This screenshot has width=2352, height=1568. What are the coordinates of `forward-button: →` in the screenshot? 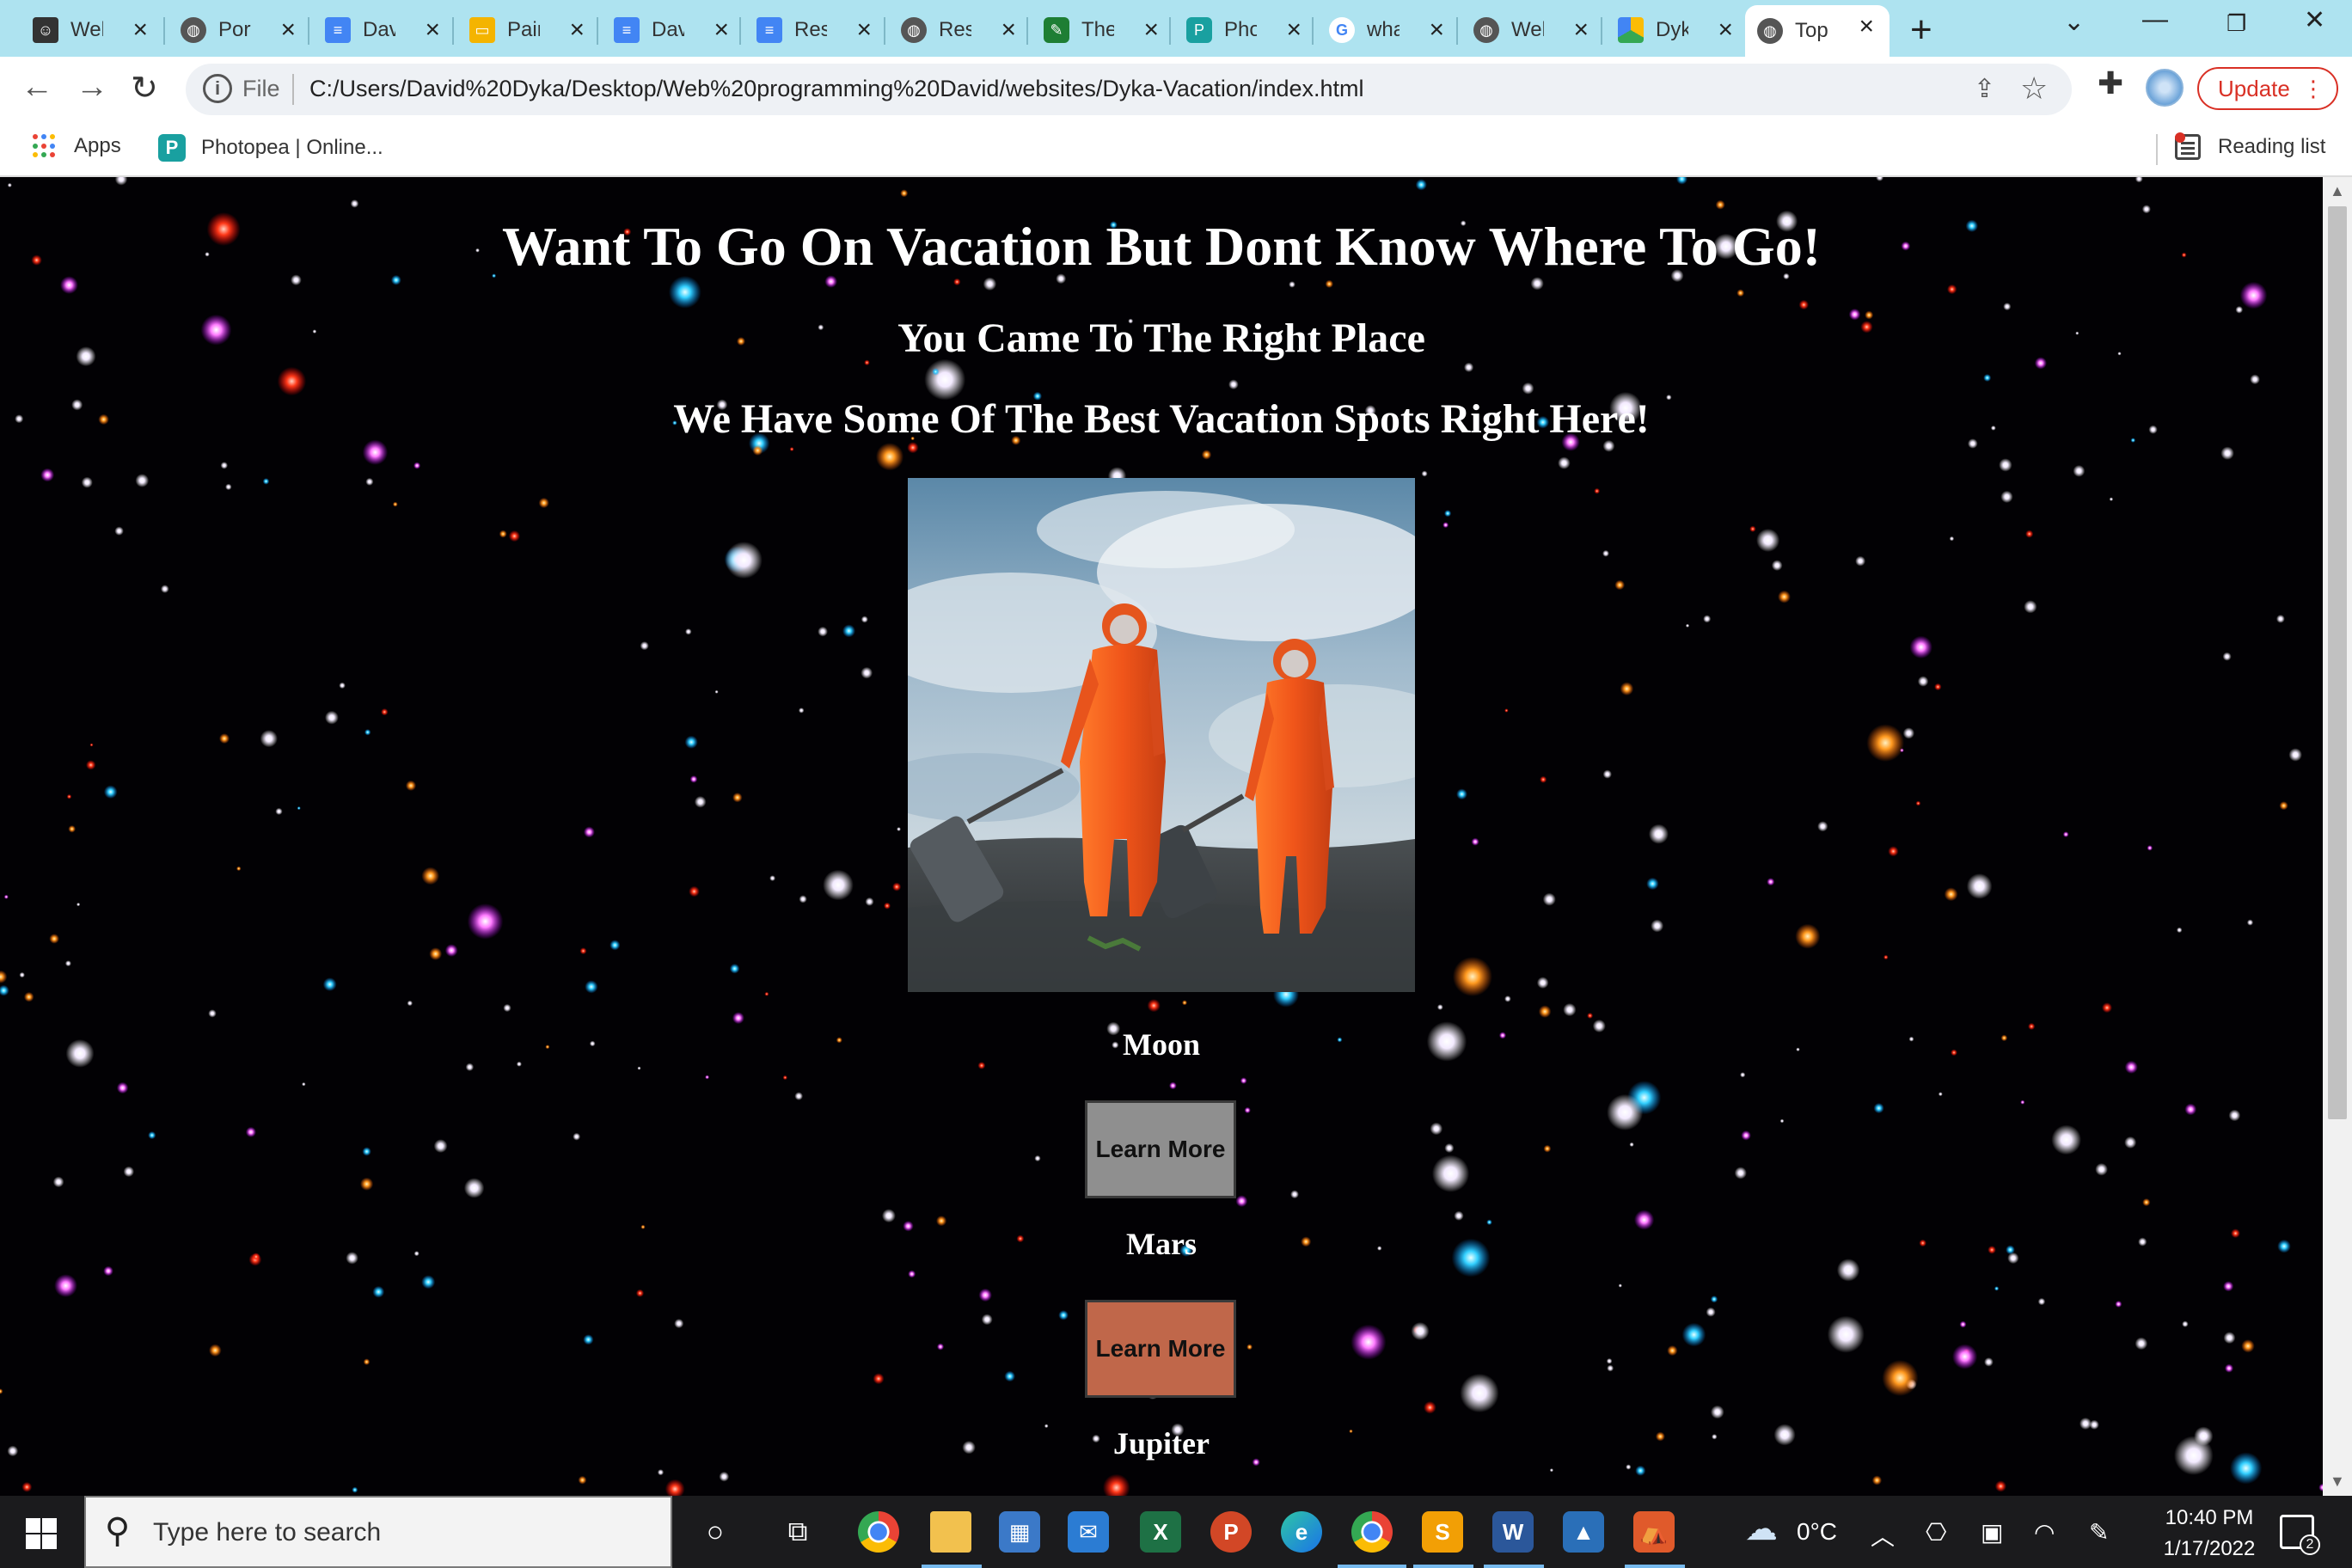 It's located at (92, 87).